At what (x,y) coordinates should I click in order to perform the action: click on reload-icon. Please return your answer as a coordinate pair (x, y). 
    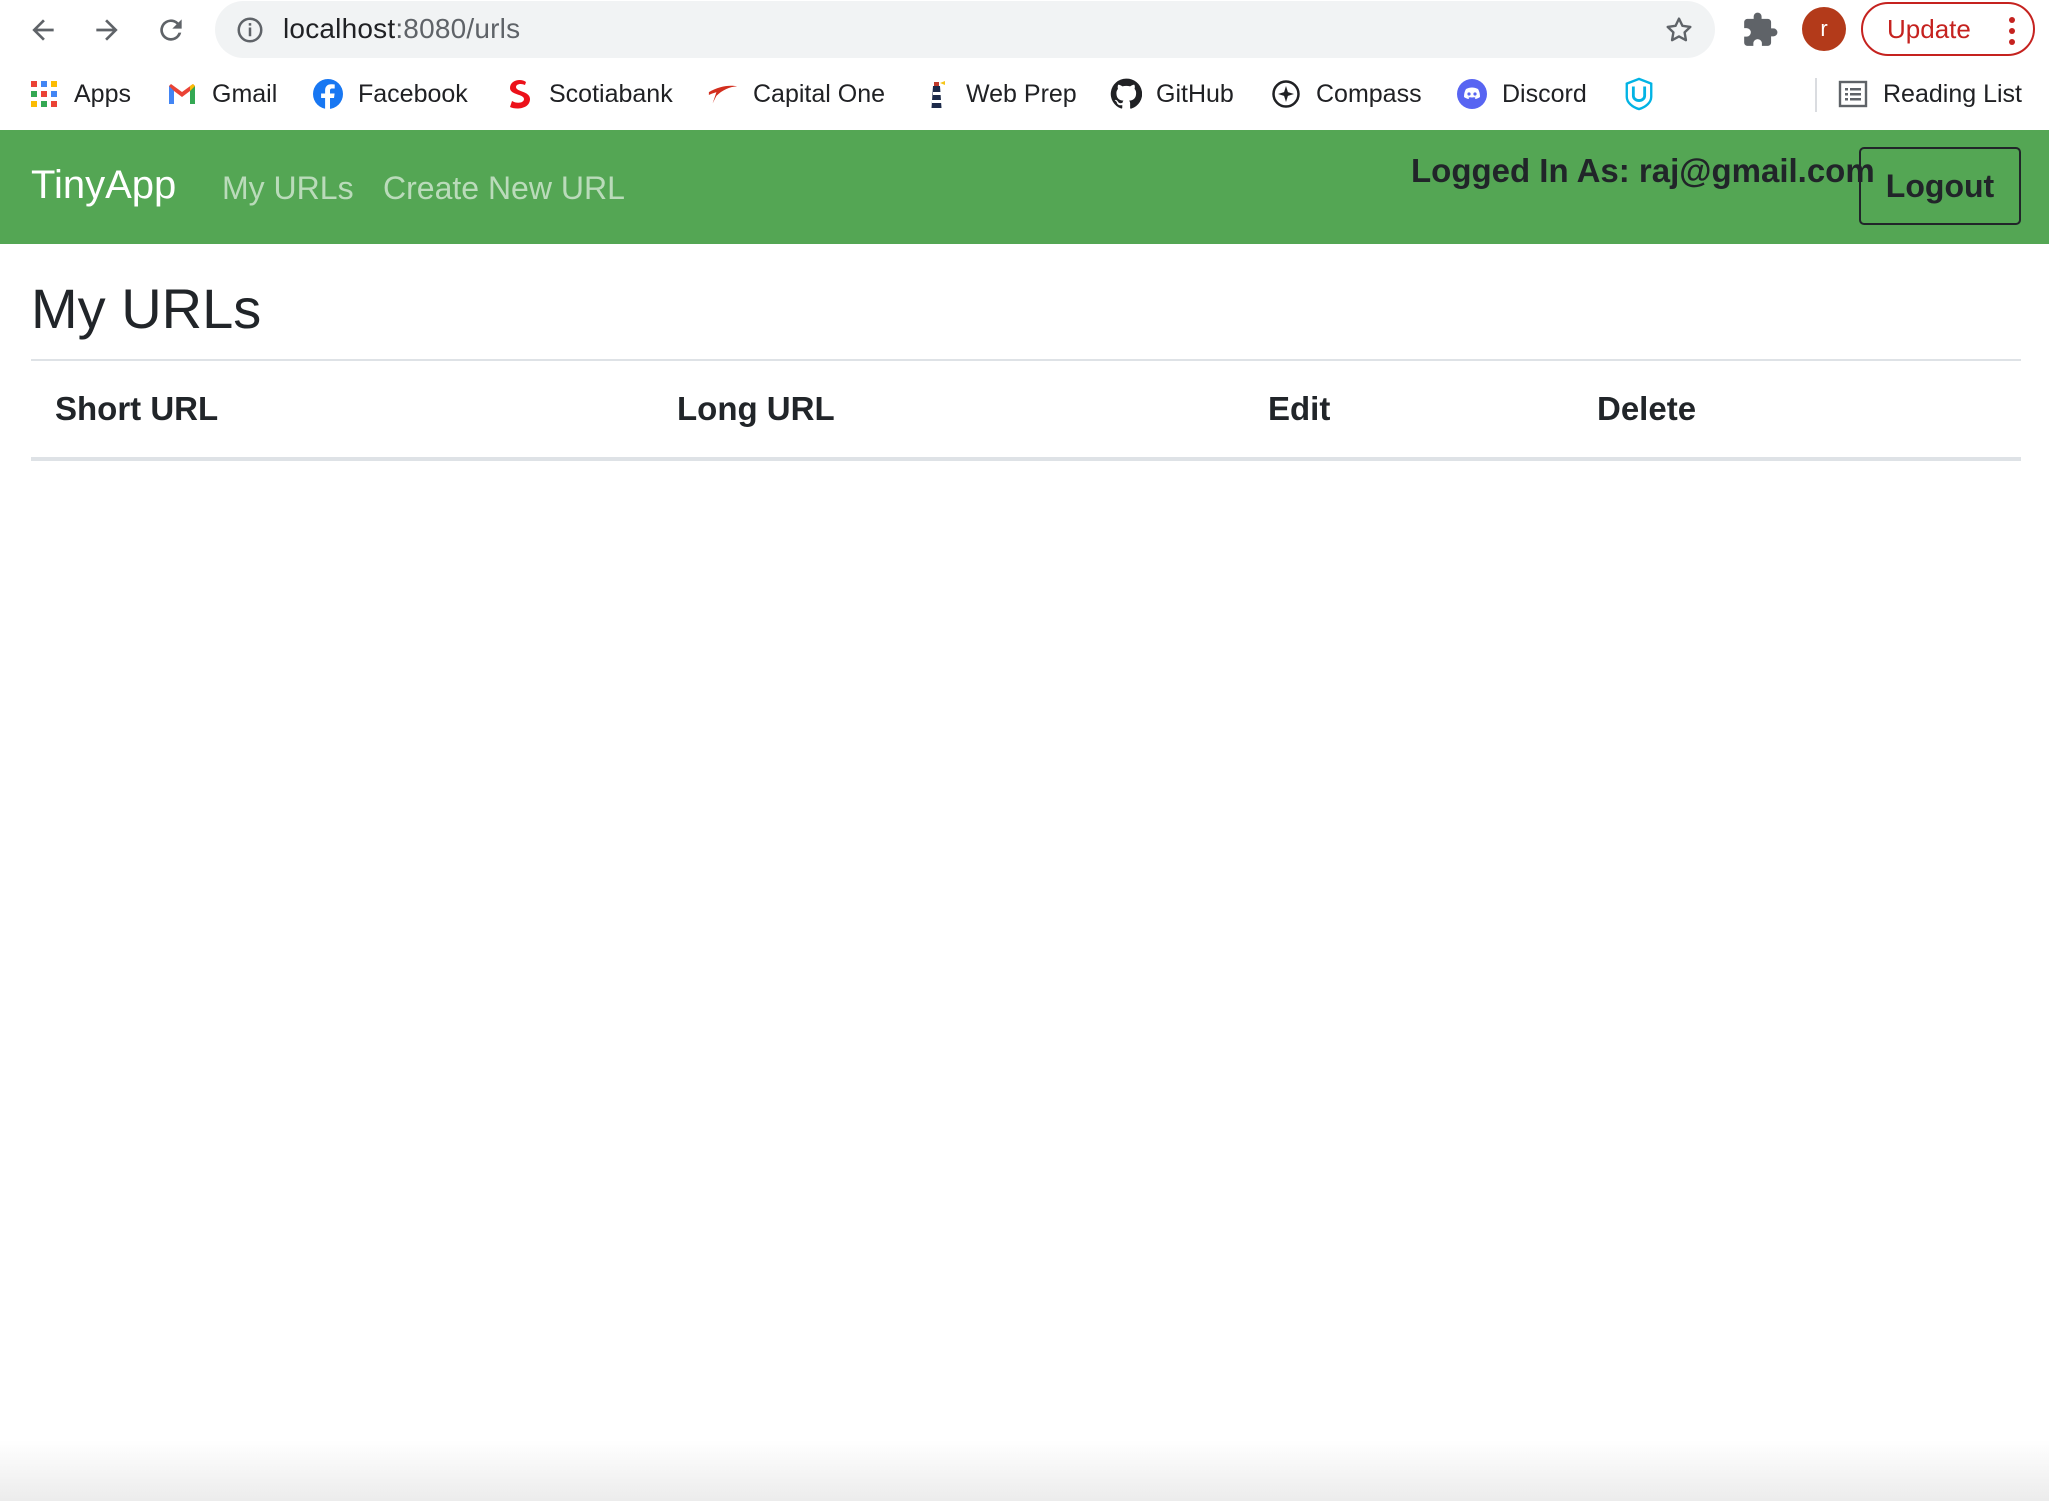
    Looking at the image, I should click on (171, 30).